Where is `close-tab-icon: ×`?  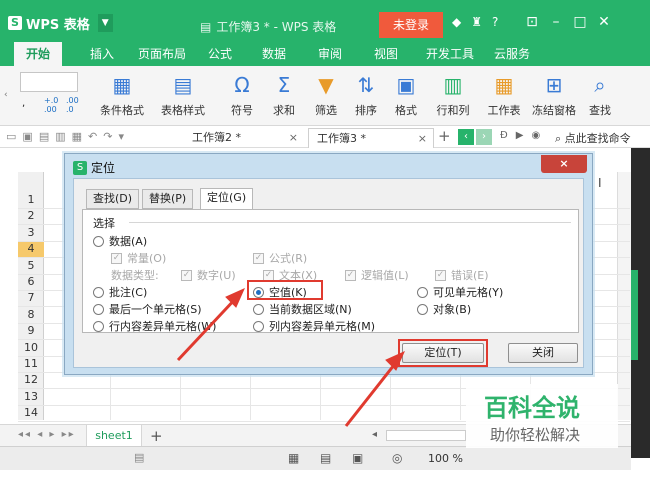
close-tab-icon: × is located at coordinates (422, 139).